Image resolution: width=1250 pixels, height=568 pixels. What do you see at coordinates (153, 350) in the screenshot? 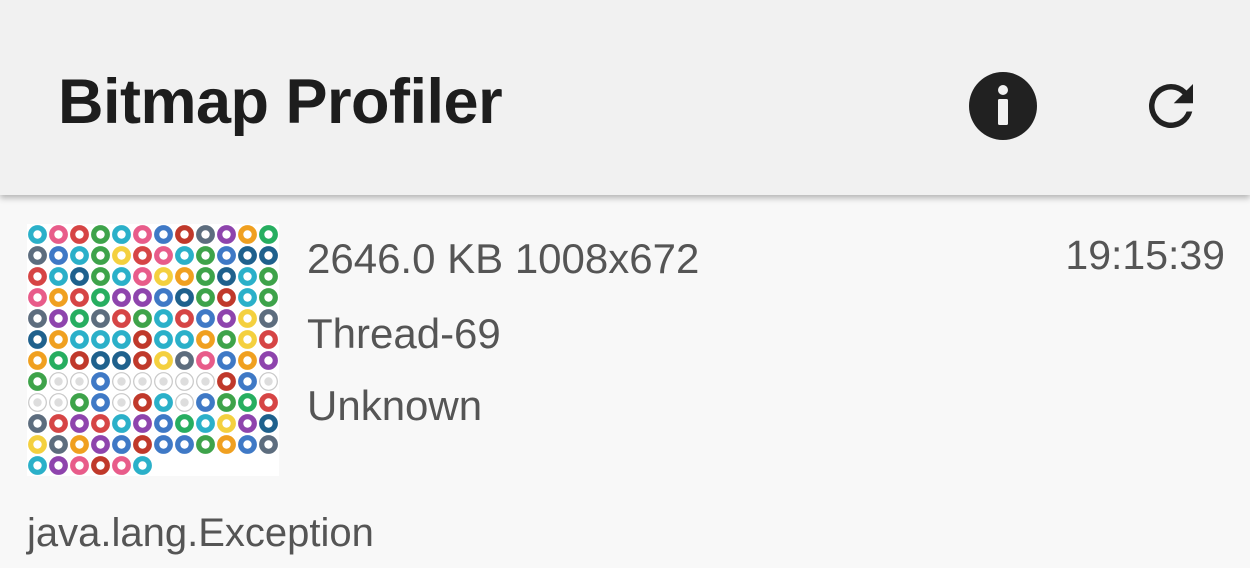
I see `thumbnail-image` at bounding box center [153, 350].